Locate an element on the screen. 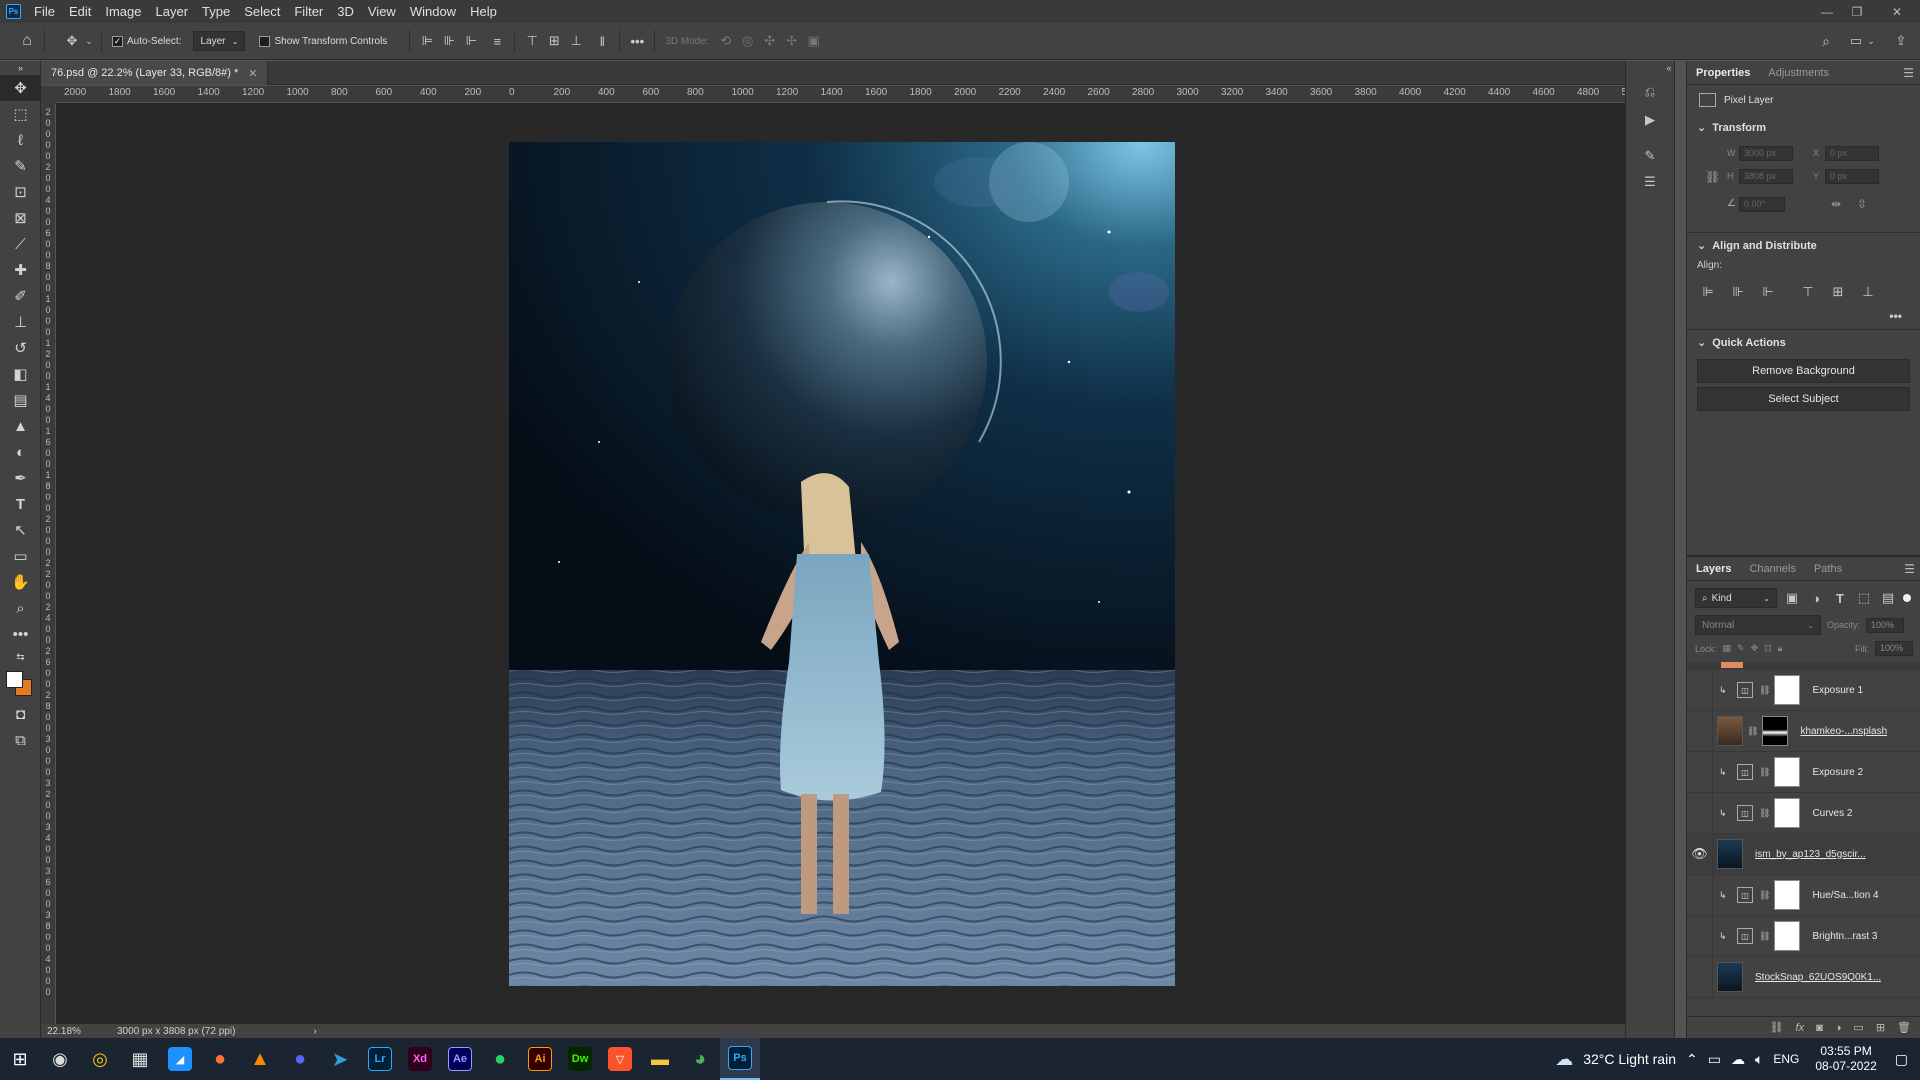 This screenshot has width=1920, height=1080. chrome-icon: ◕ is located at coordinates (700, 1059).